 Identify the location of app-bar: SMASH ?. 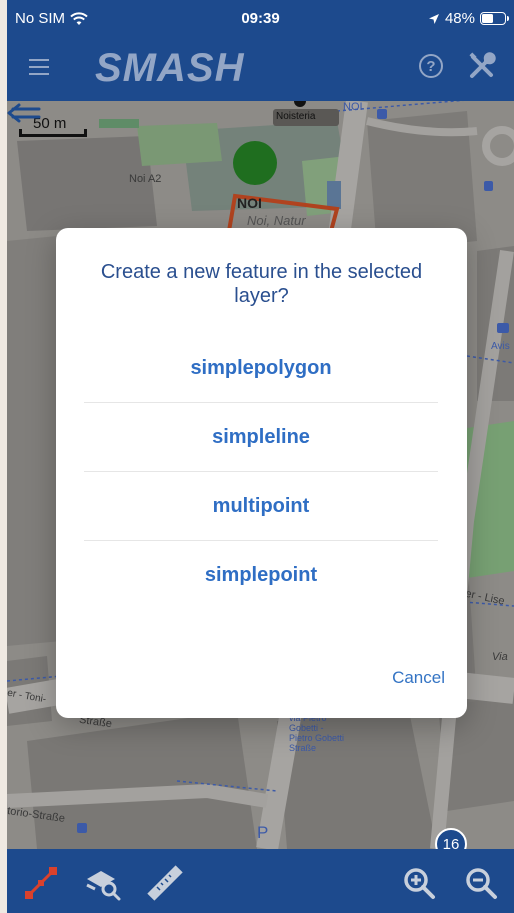
(260, 70).